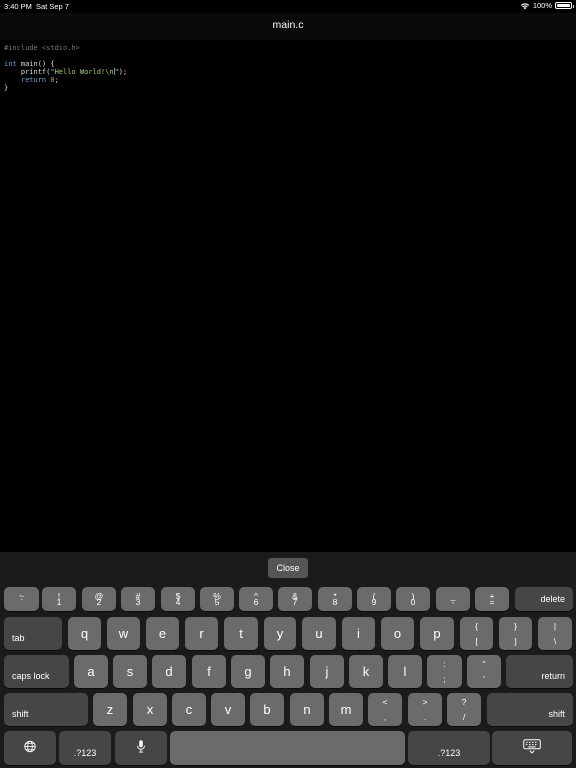 Image resolution: width=576 pixels, height=768 pixels. I want to click on code-token: );, so click(123, 72).